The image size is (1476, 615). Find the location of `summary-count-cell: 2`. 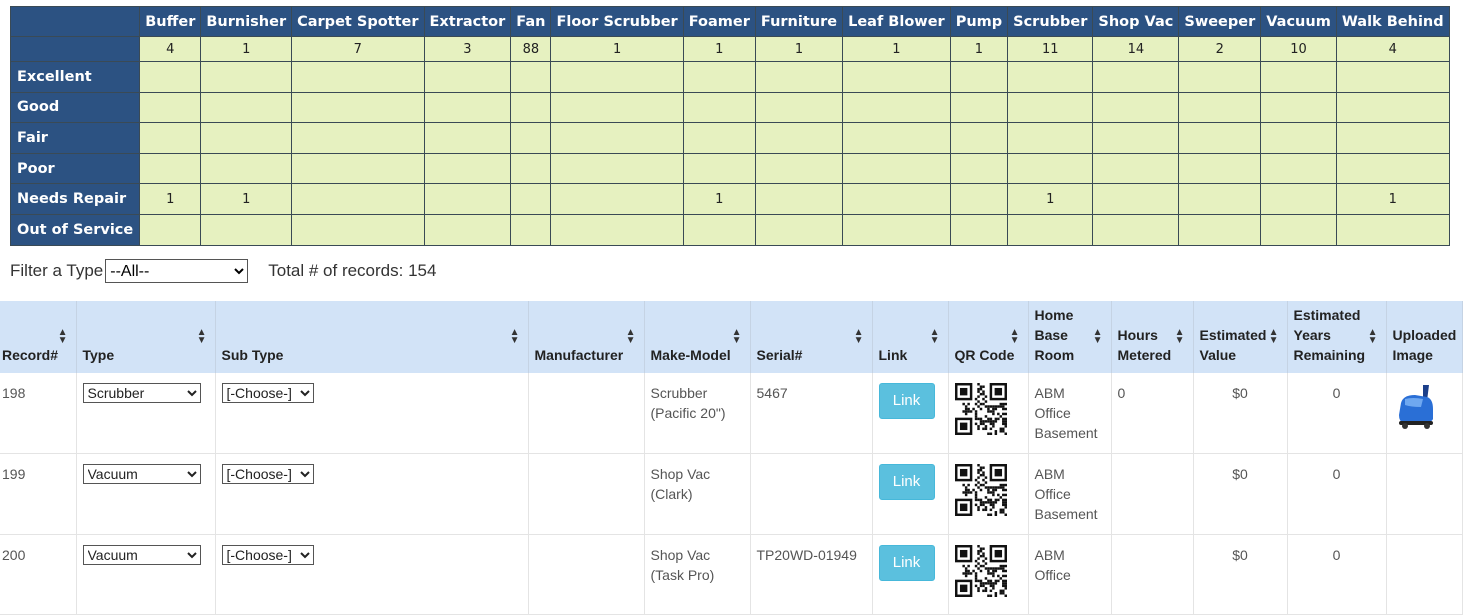

summary-count-cell: 2 is located at coordinates (1220, 49).